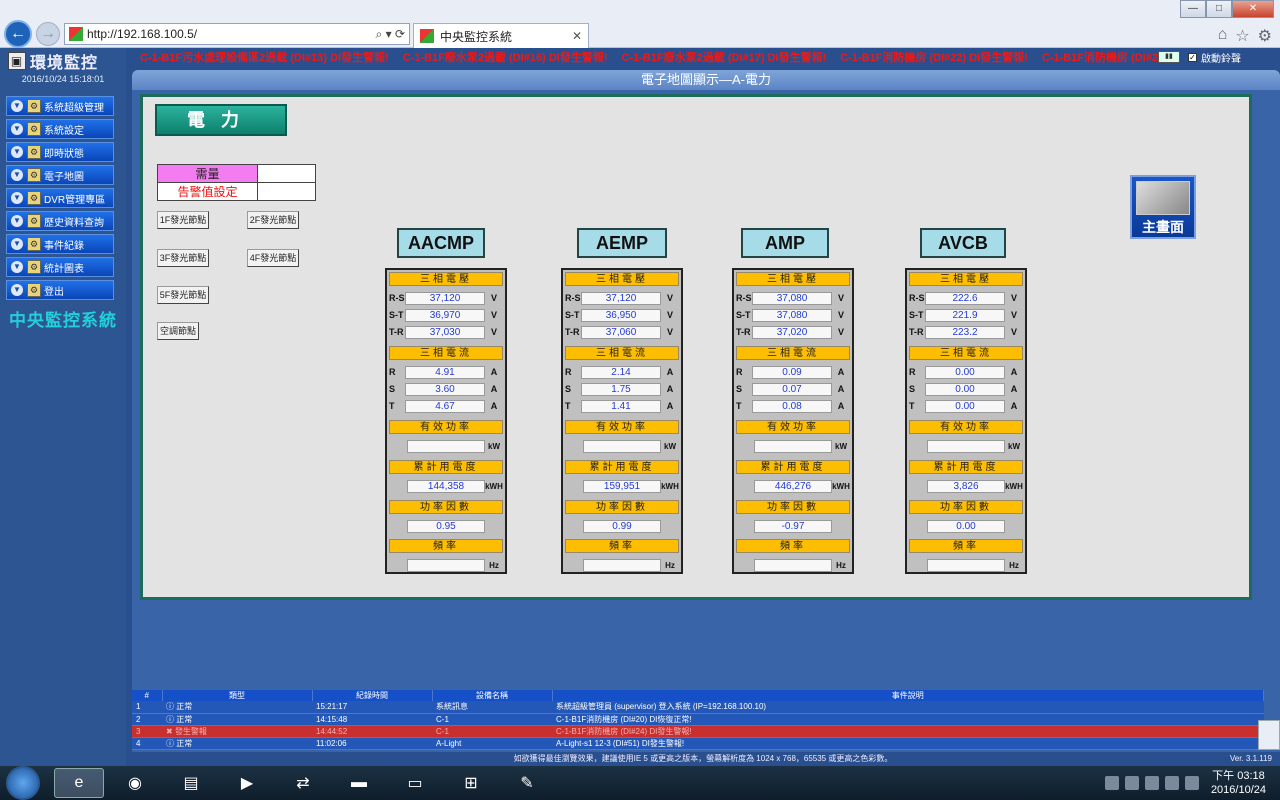 The height and width of the screenshot is (800, 1280). What do you see at coordinates (622, 467) in the screenshot?
I see `section-header: 累計用電度` at bounding box center [622, 467].